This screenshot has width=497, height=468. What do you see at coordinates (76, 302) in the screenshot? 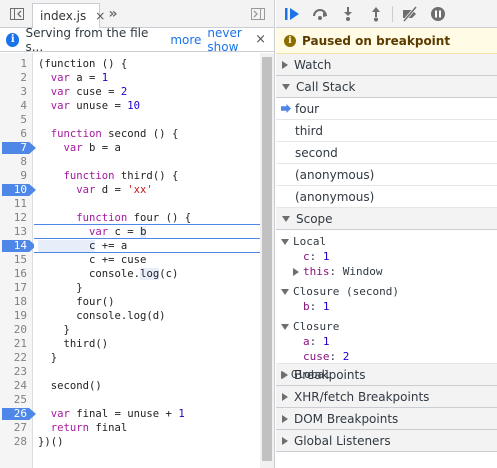
I see `code-line: four()` at bounding box center [76, 302].